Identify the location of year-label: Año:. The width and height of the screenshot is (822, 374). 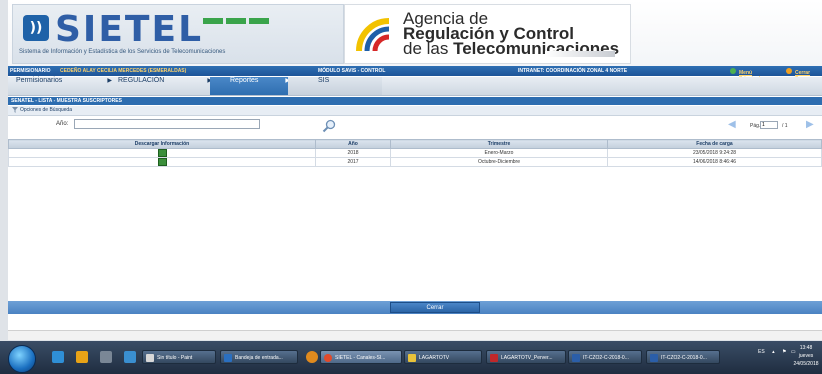
(62, 124).